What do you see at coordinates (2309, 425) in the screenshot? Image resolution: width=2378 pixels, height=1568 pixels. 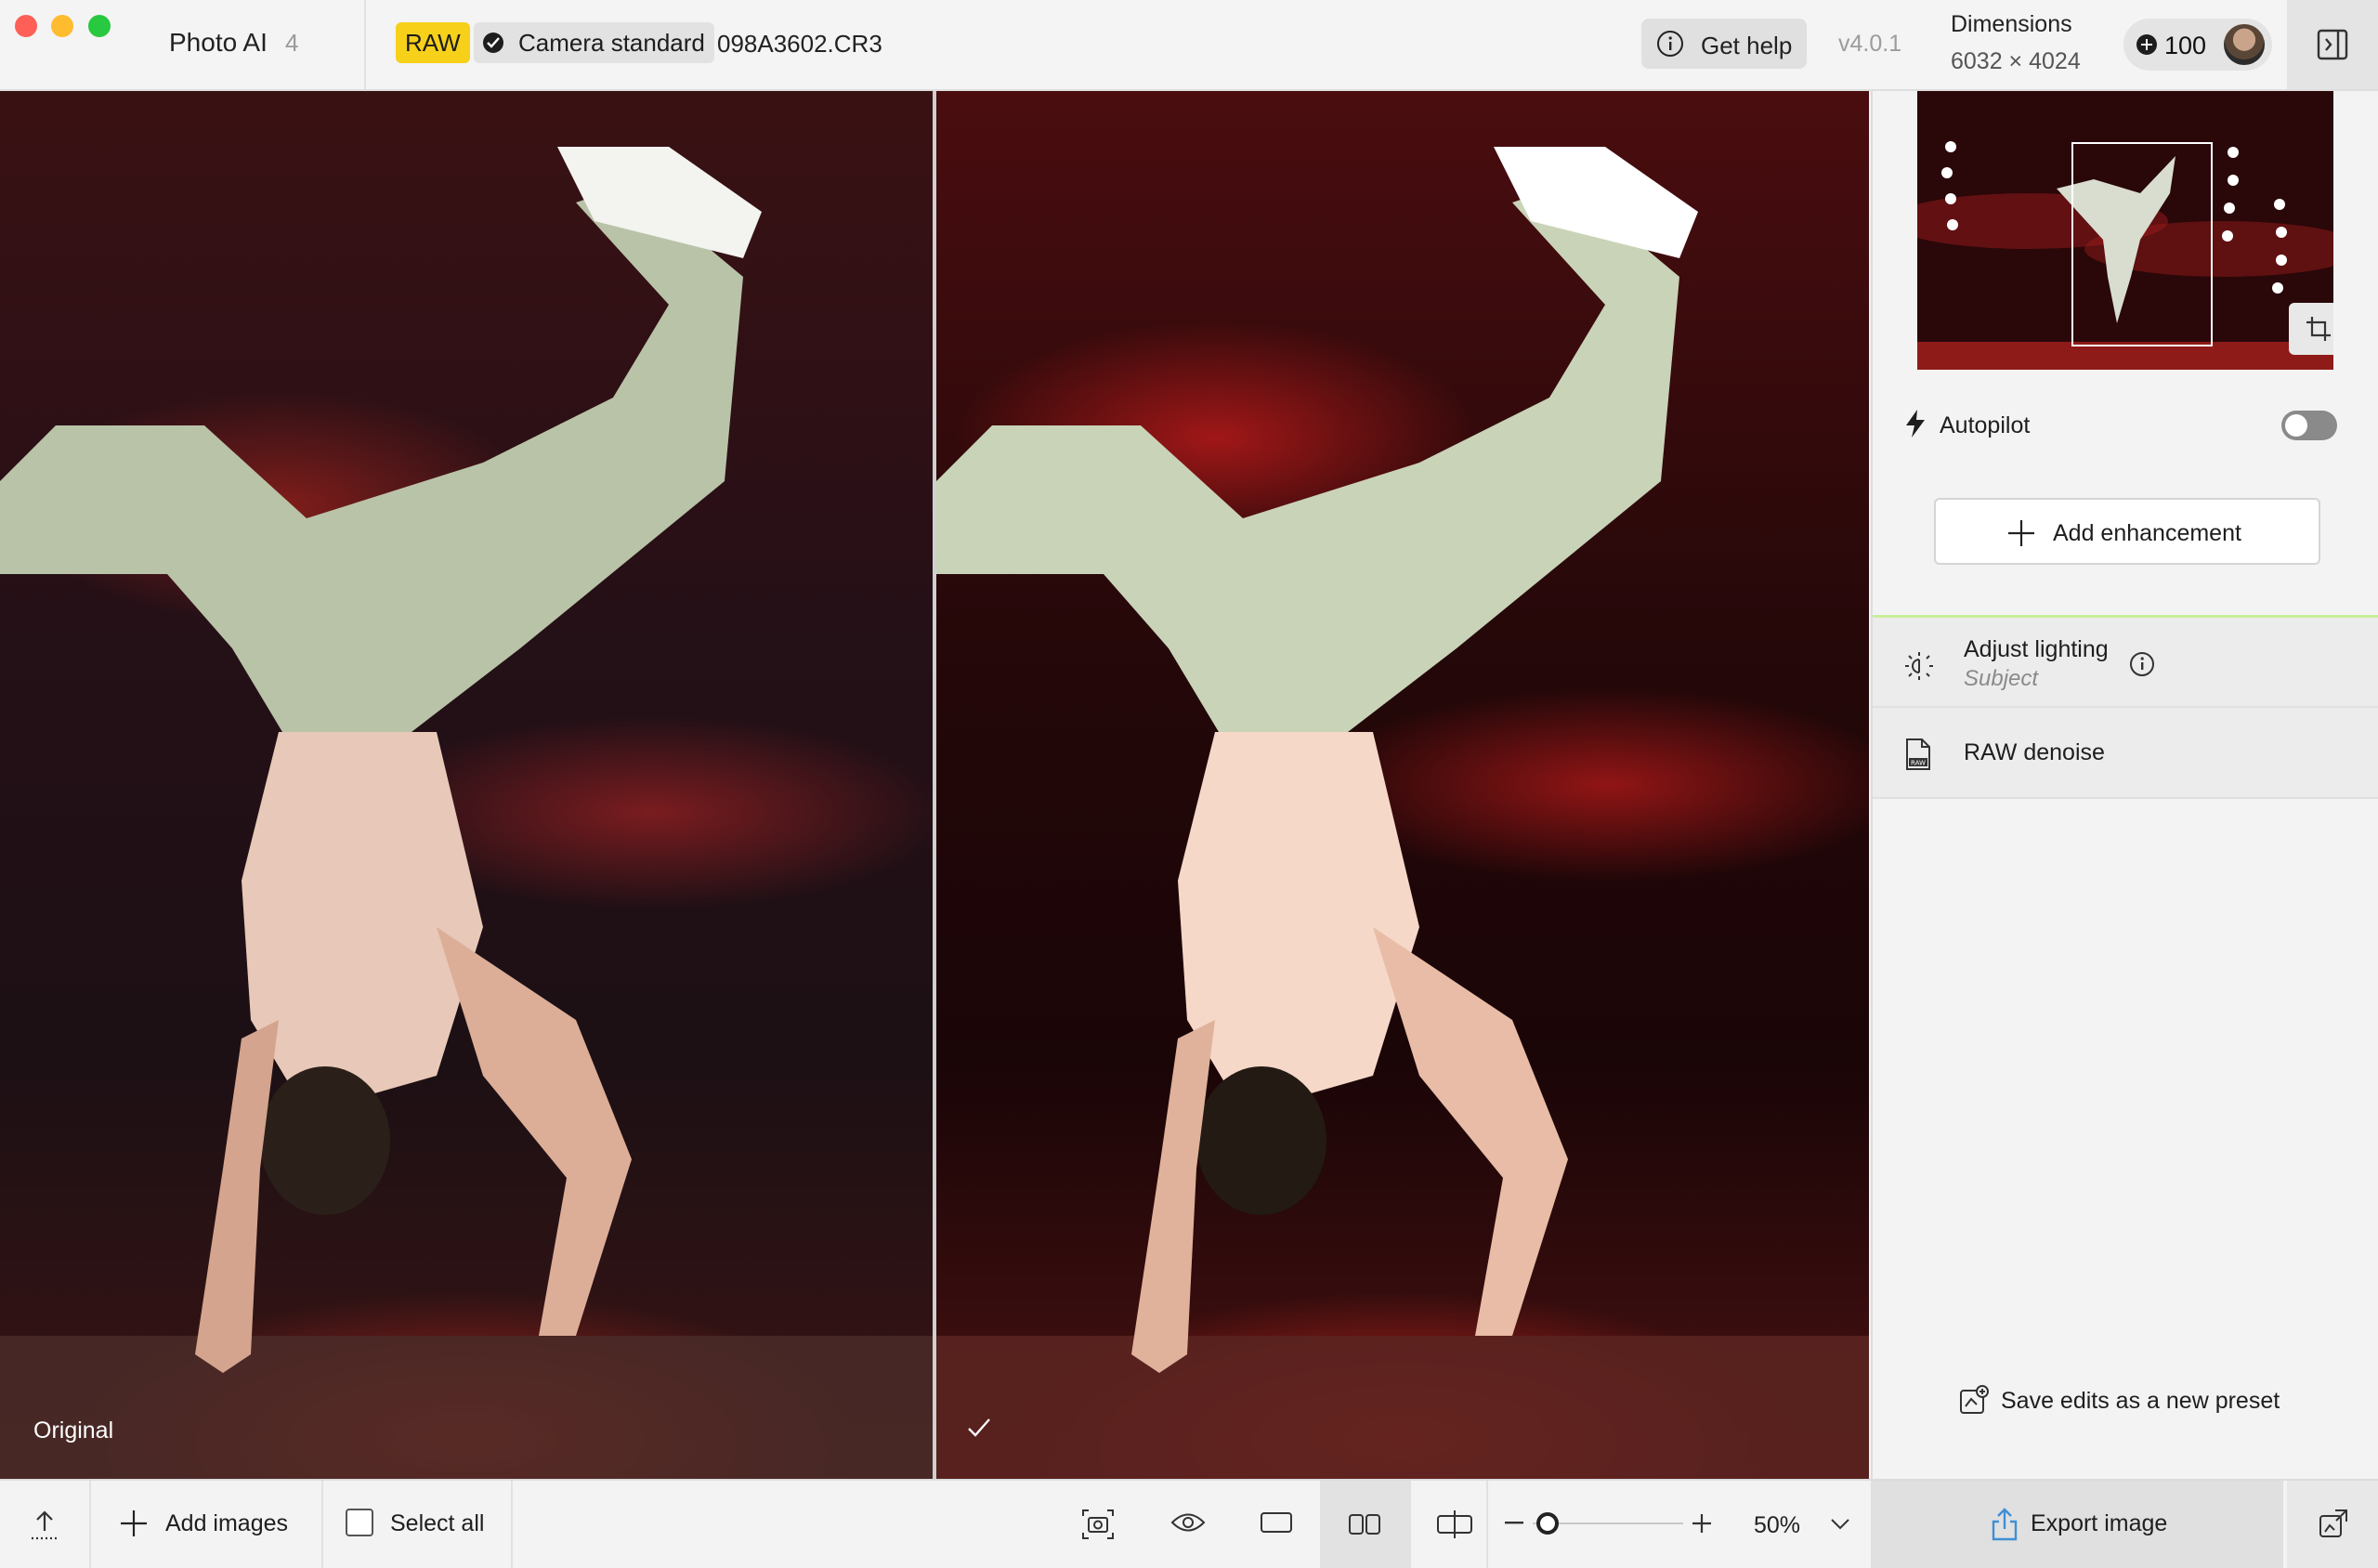 I see `autopilot-toggle` at bounding box center [2309, 425].